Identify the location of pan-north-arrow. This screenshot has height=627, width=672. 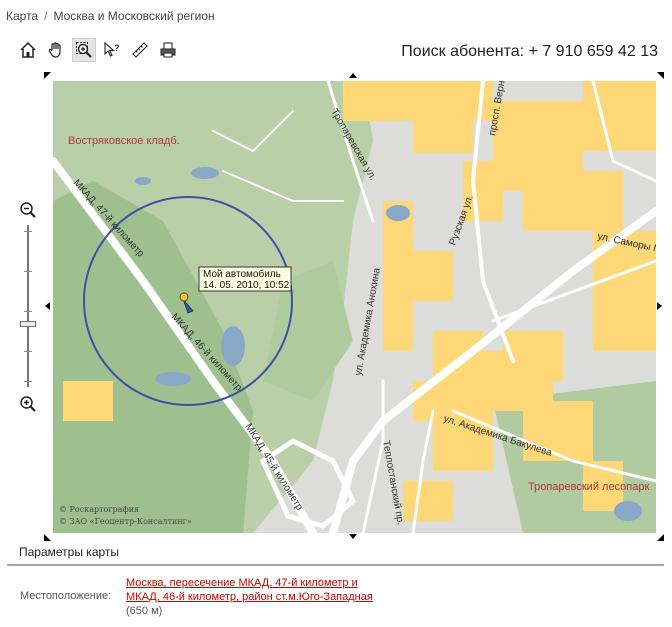
(353, 75).